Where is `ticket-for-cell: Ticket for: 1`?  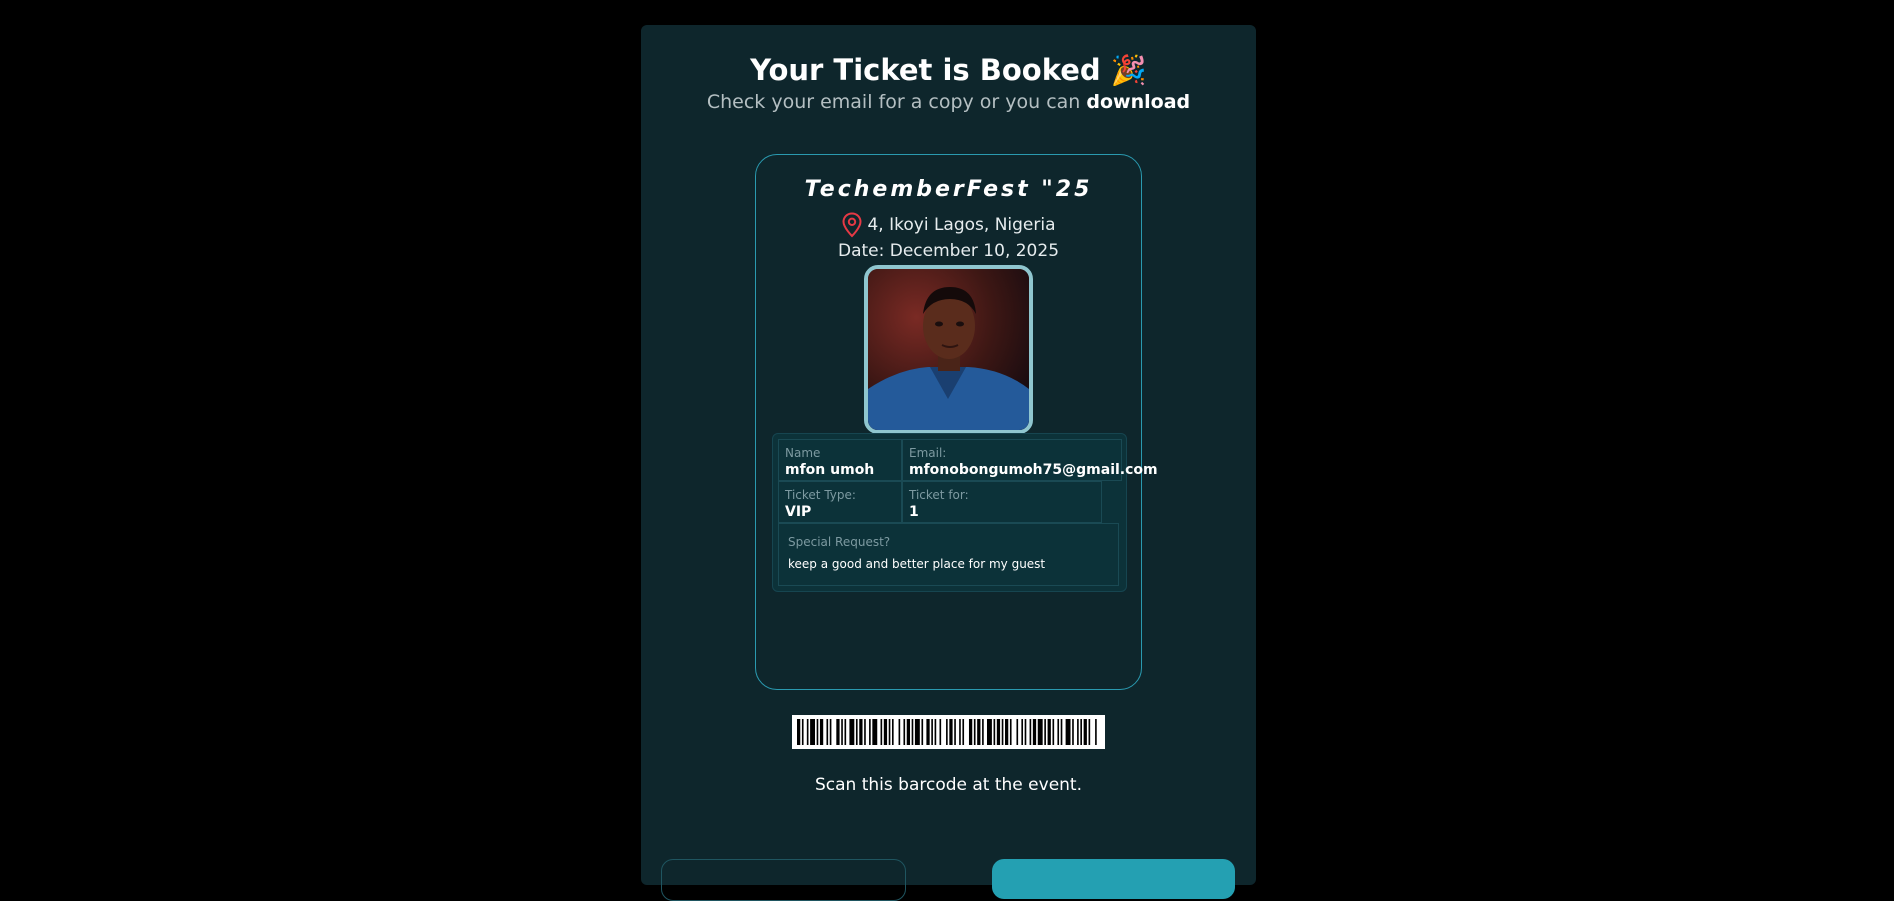
ticket-for-cell: Ticket for: 1 is located at coordinates (1002, 502).